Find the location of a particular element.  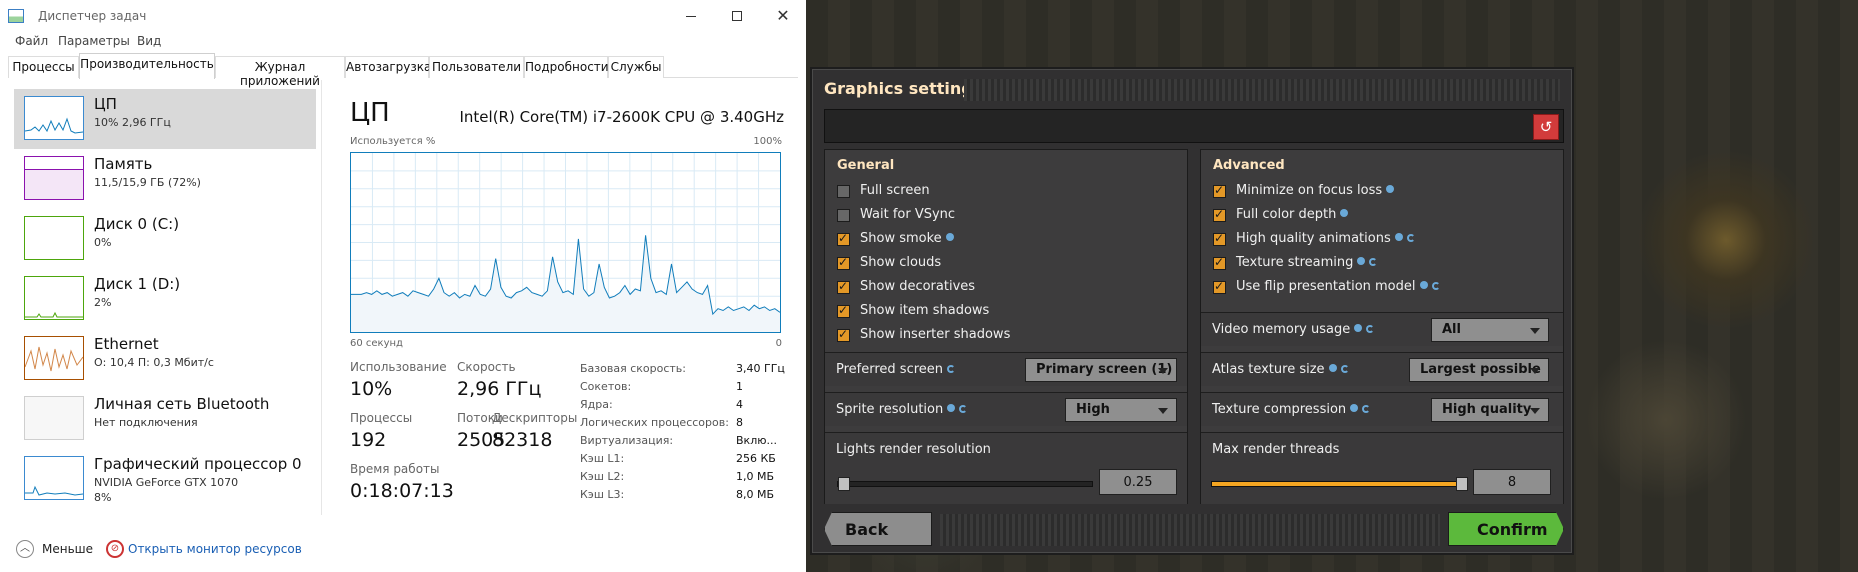

detail-value: 1,0 МБ is located at coordinates (755, 476).